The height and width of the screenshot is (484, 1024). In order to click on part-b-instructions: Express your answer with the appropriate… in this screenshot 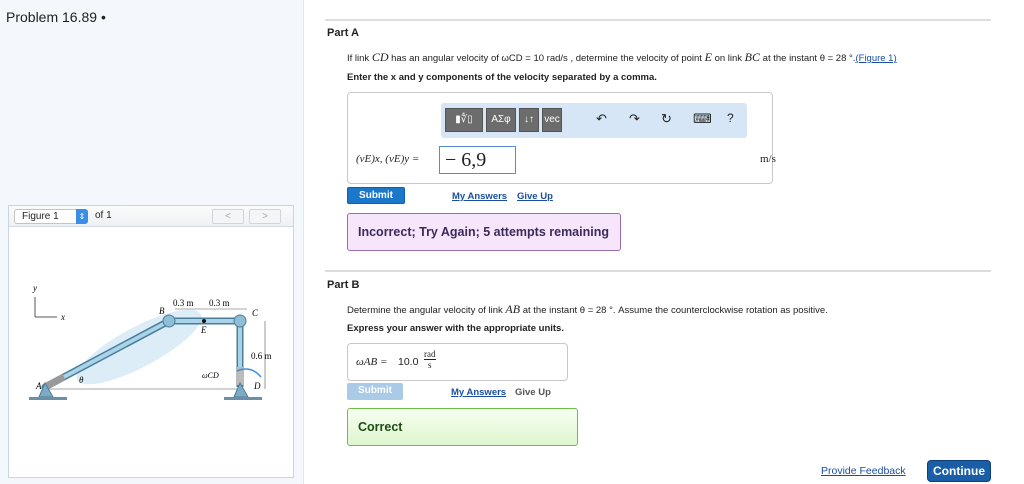, I will do `click(455, 328)`.